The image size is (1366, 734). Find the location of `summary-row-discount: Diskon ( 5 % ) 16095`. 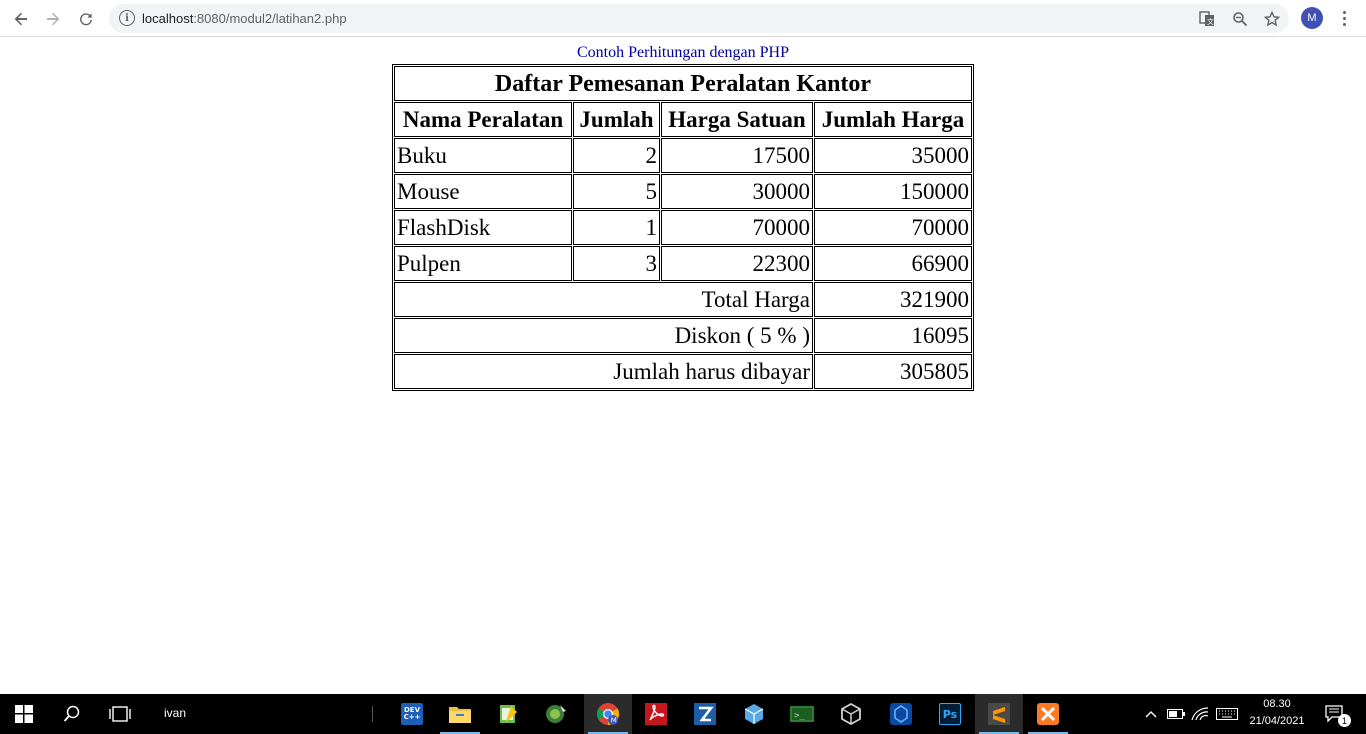

summary-row-discount: Diskon ( 5 % ) 16095 is located at coordinates (683, 335).